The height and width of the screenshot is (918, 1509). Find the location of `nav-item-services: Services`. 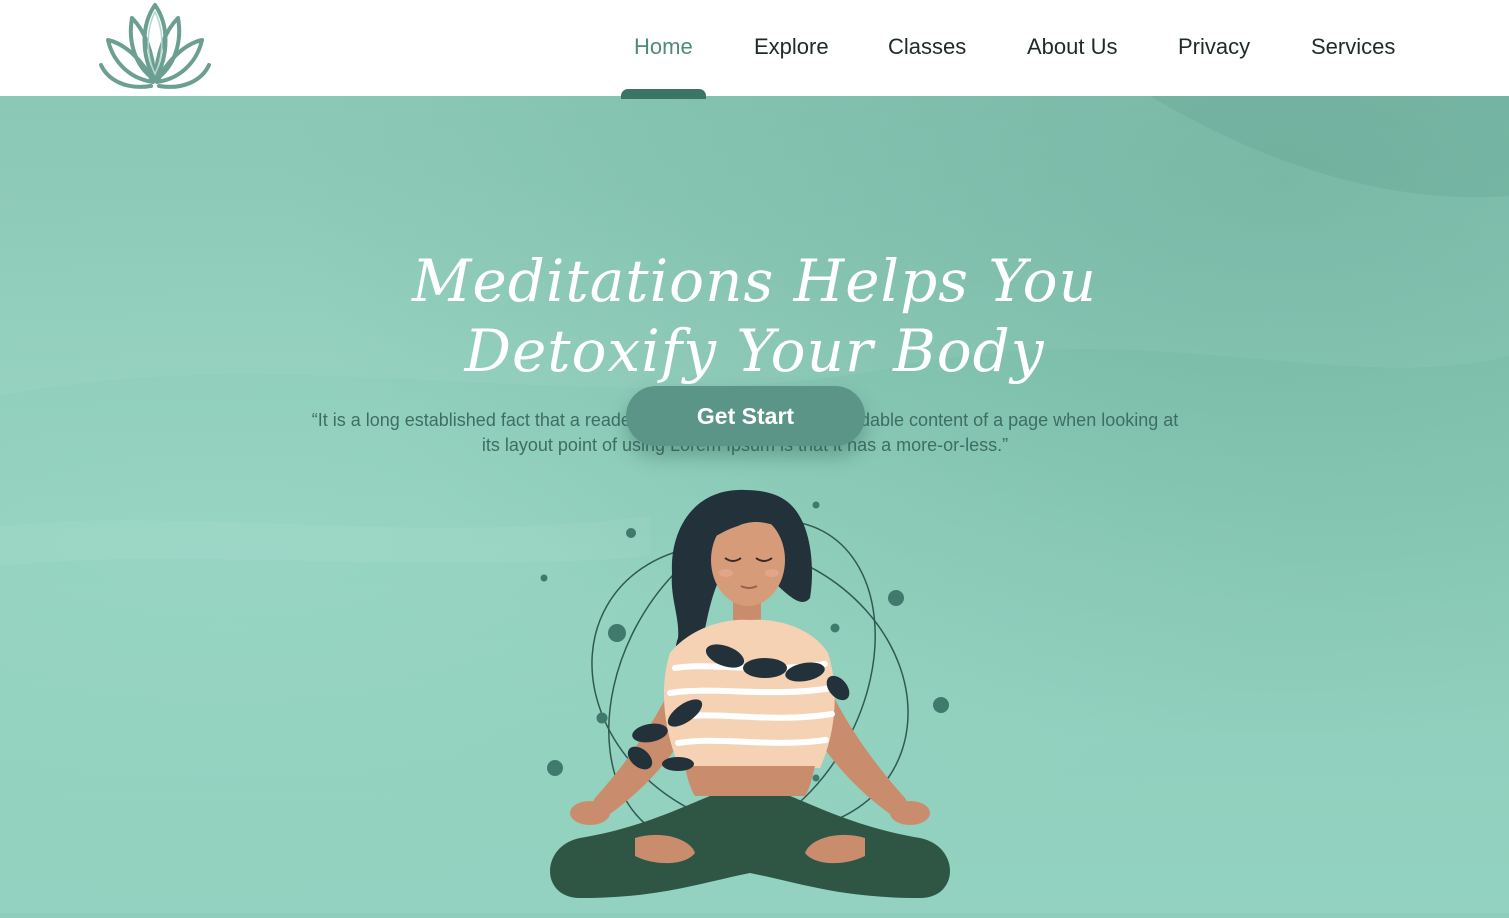

nav-item-services: Services is located at coordinates (1353, 47).